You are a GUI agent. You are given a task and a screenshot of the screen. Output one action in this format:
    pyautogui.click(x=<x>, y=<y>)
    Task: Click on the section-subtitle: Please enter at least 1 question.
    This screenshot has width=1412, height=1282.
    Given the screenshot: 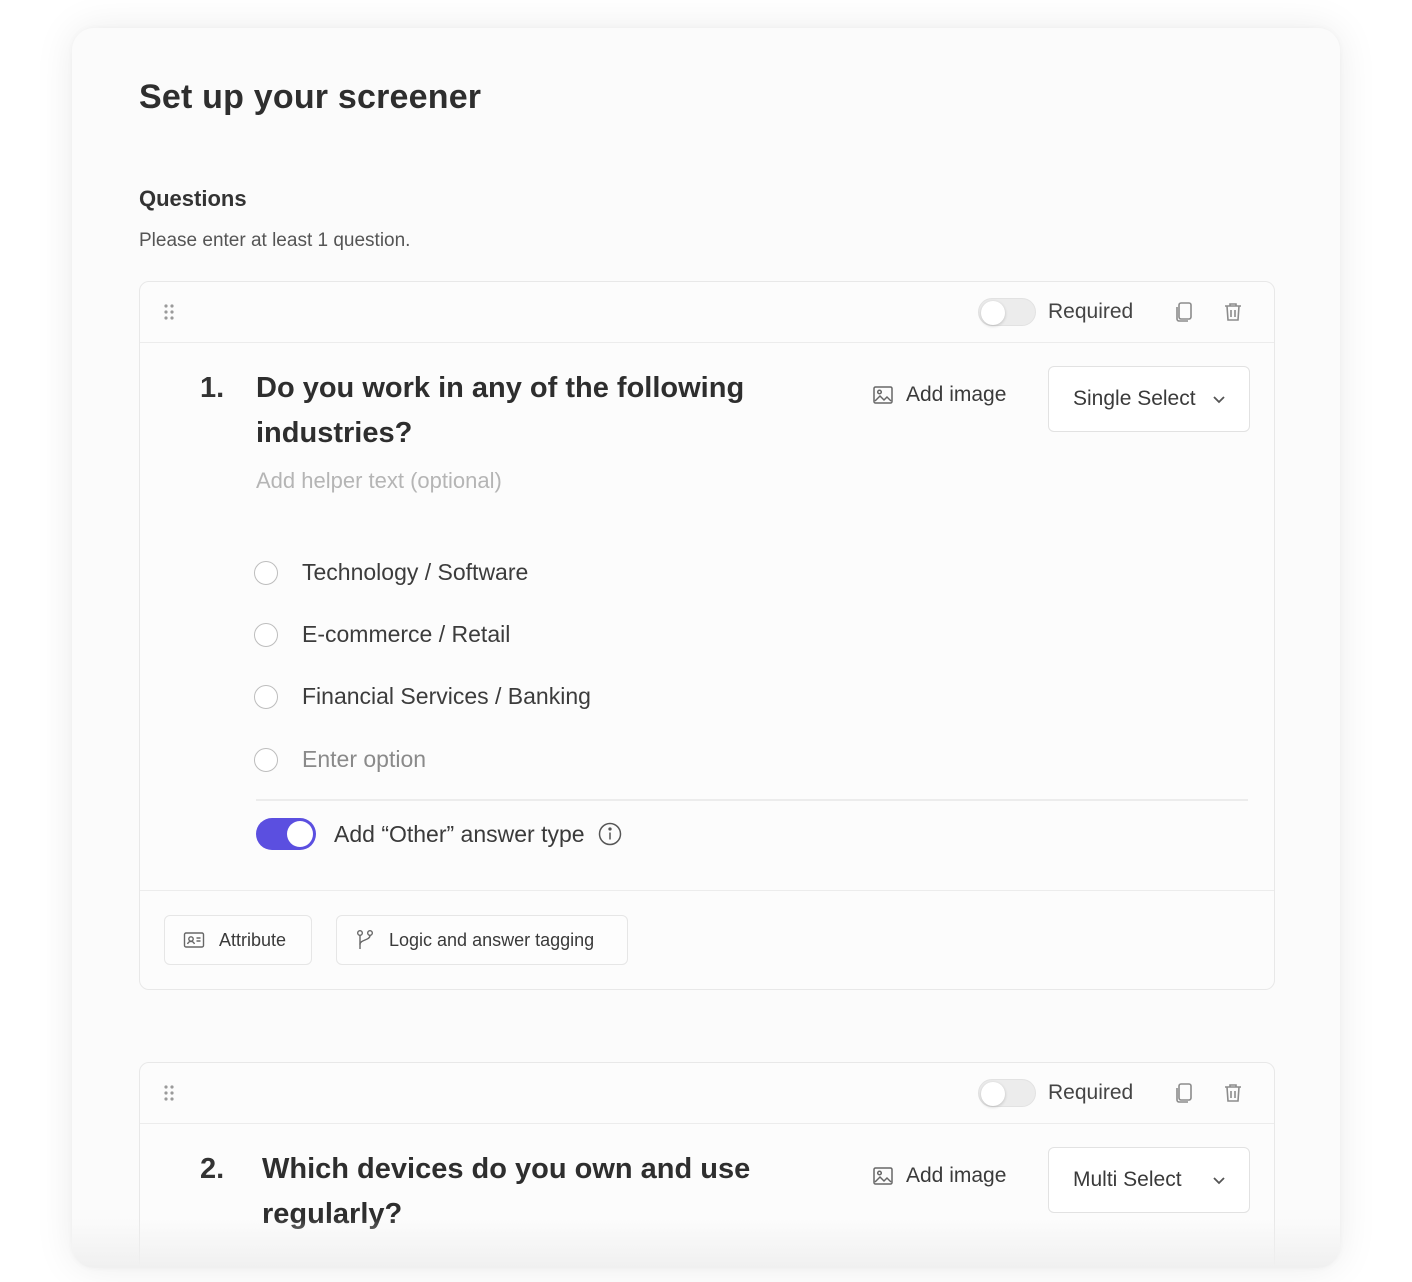 What is the action you would take?
    pyautogui.click(x=275, y=240)
    